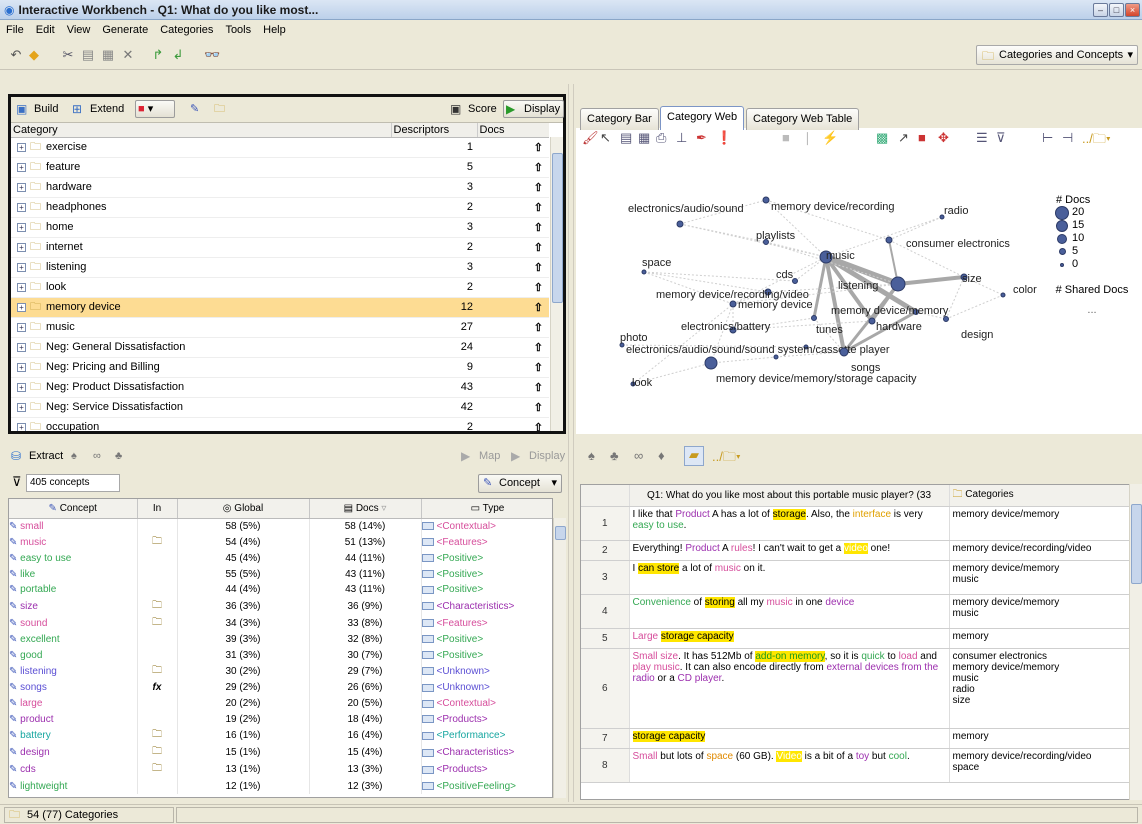  What do you see at coordinates (280, 719) in the screenshot?
I see `concept-row: ✎ product 19 (2%) 18 (4%) <Products>` at bounding box center [280, 719].